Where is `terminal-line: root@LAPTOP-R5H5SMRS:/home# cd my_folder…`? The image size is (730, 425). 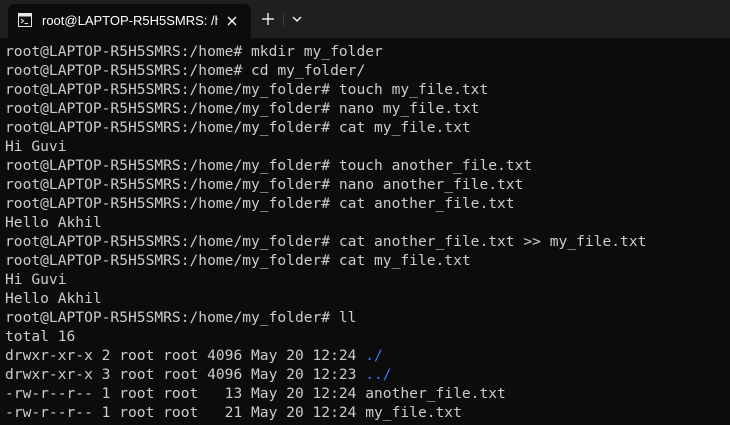 terminal-line: root@LAPTOP-R5H5SMRS:/home# cd my_folder… is located at coordinates (325, 70).